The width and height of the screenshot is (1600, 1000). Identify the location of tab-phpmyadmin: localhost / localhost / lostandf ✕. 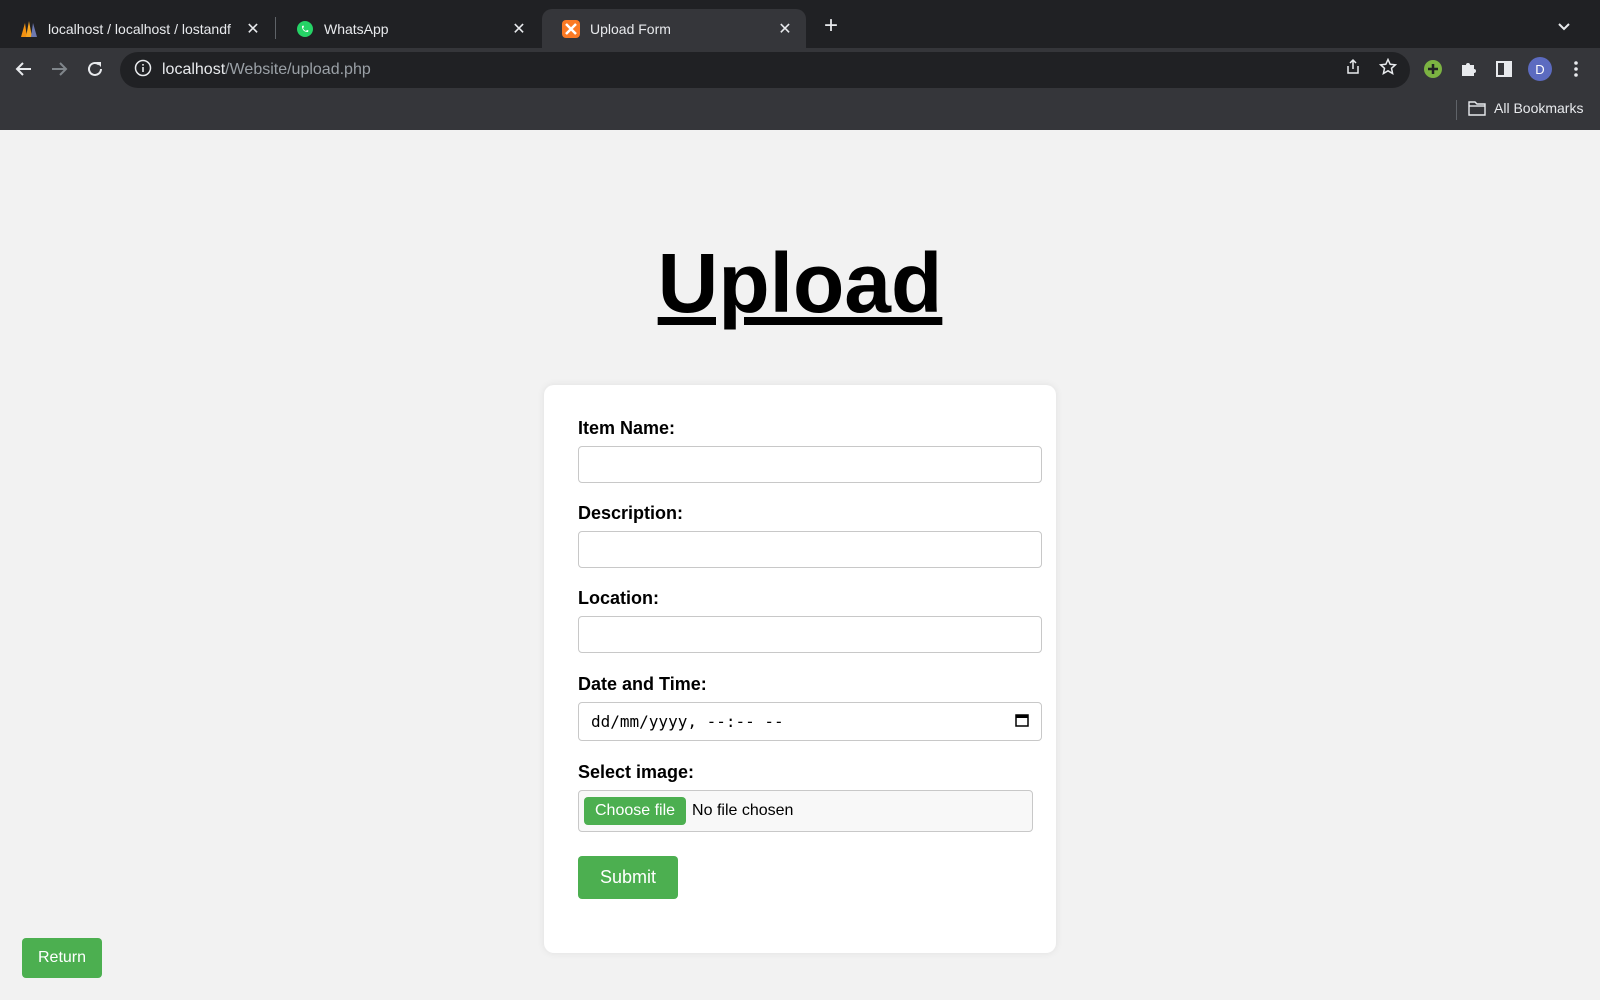
(137, 28).